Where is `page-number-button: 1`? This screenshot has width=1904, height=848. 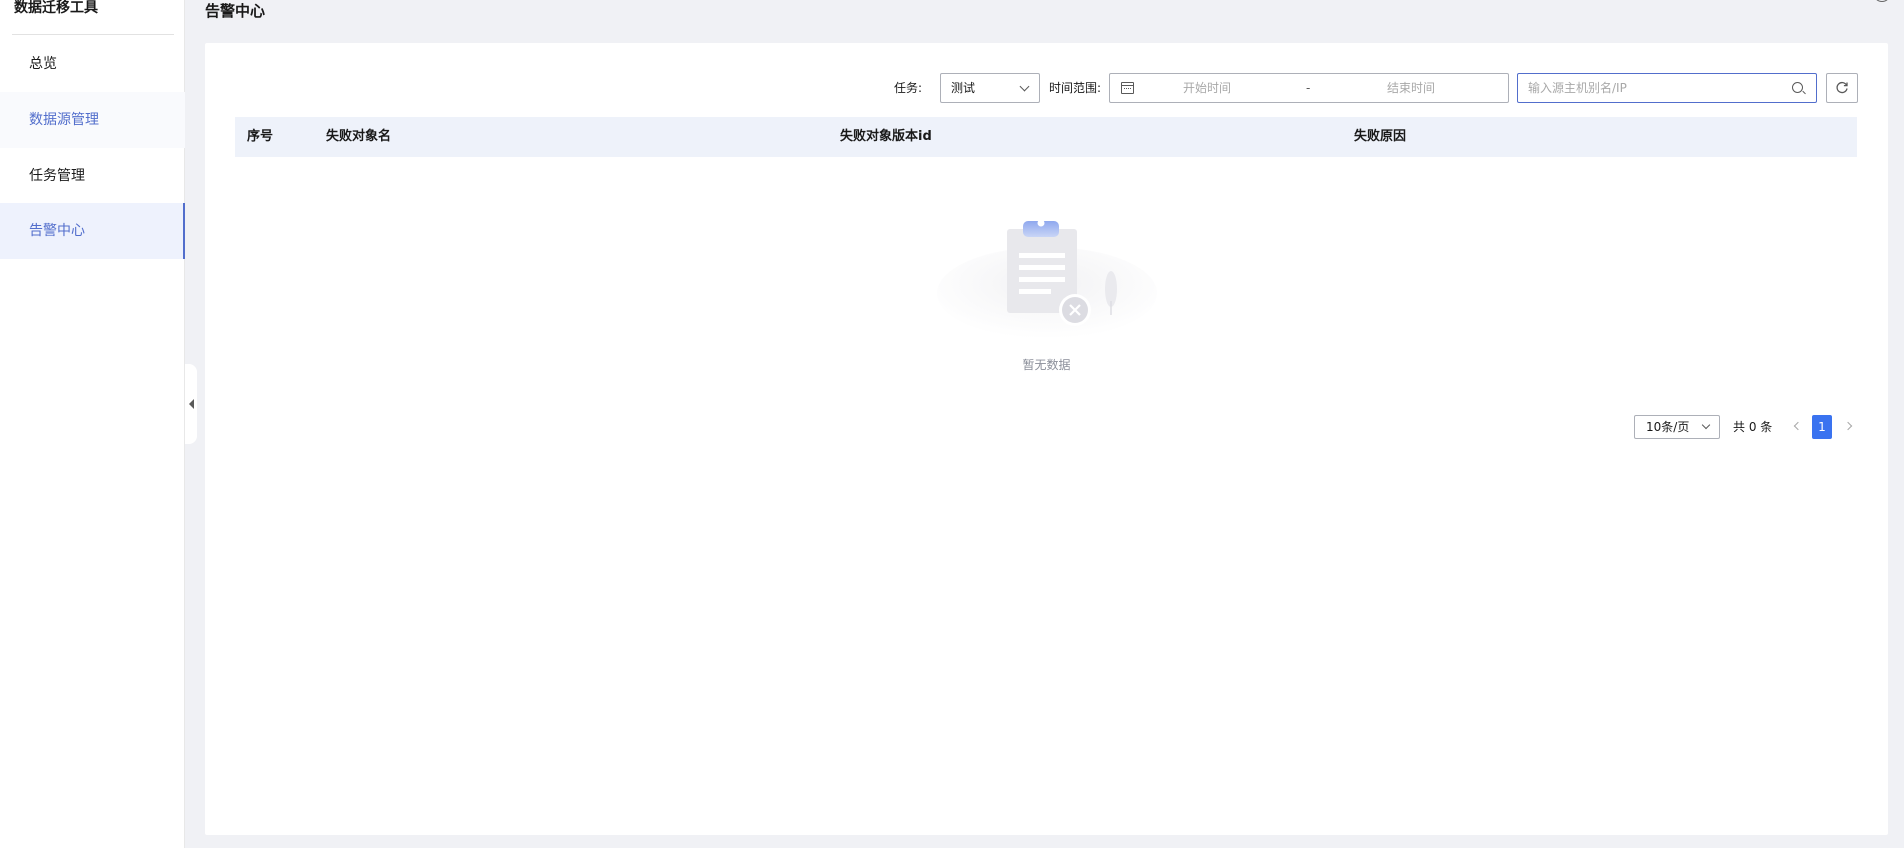 page-number-button: 1 is located at coordinates (1822, 427).